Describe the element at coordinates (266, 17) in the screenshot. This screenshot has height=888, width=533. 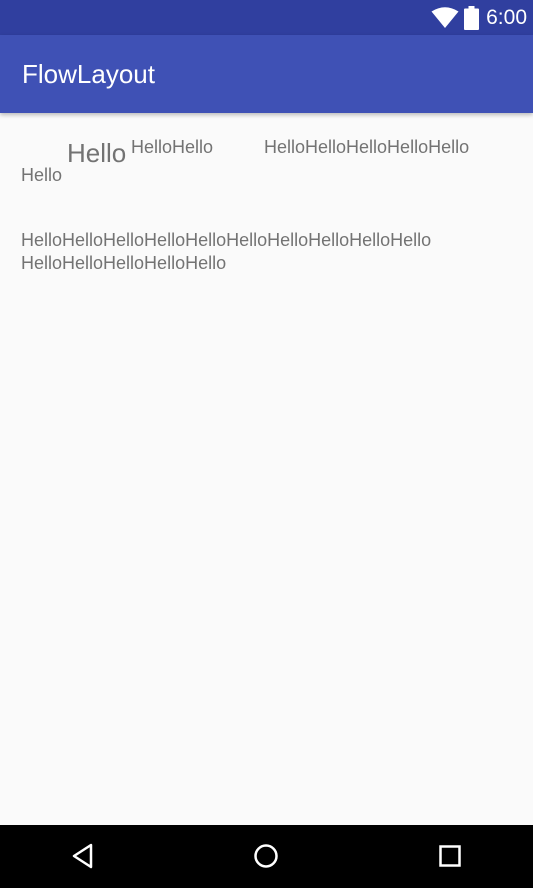
I see `status-bar: 6:00` at that location.